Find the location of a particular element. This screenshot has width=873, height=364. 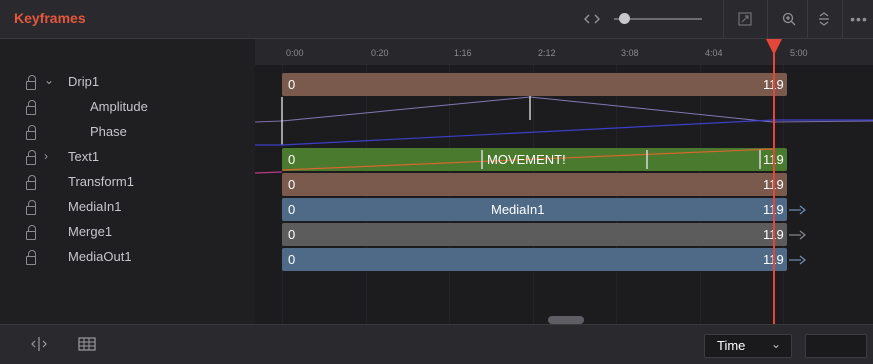

tree-item-drip1: ⌄ Drip1 is located at coordinates (127, 82).